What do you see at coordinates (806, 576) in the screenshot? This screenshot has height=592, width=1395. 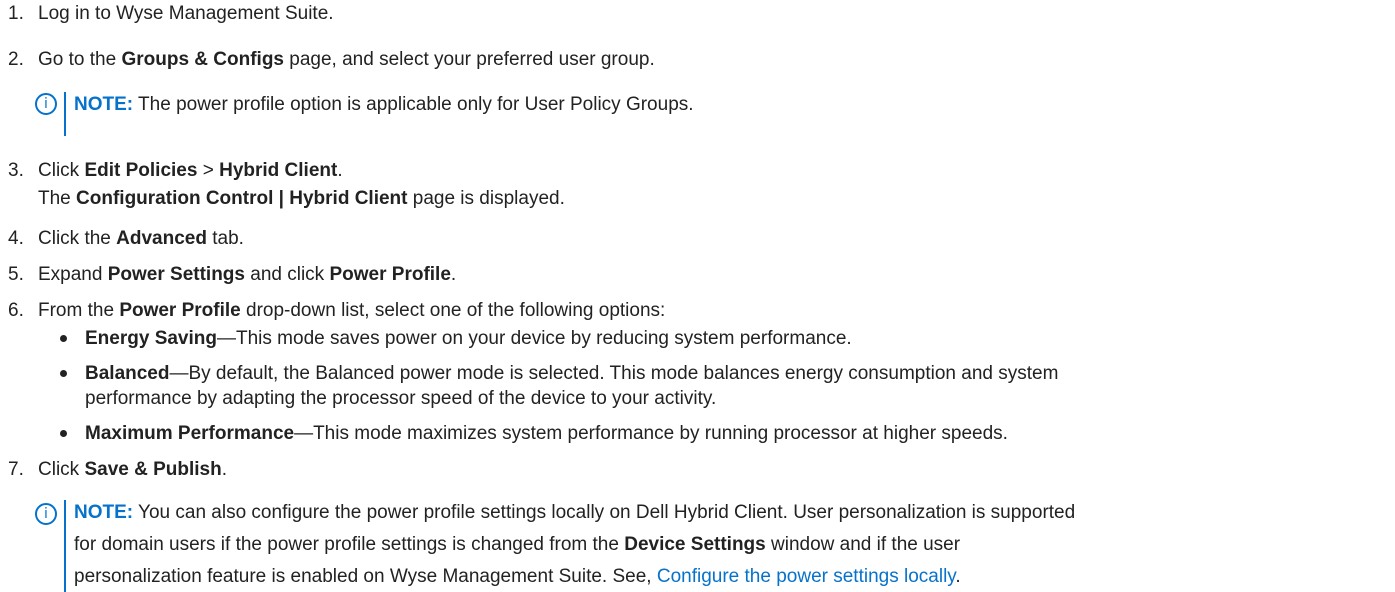 I see `configure-power-settings-link: Configure the power settings locally` at bounding box center [806, 576].